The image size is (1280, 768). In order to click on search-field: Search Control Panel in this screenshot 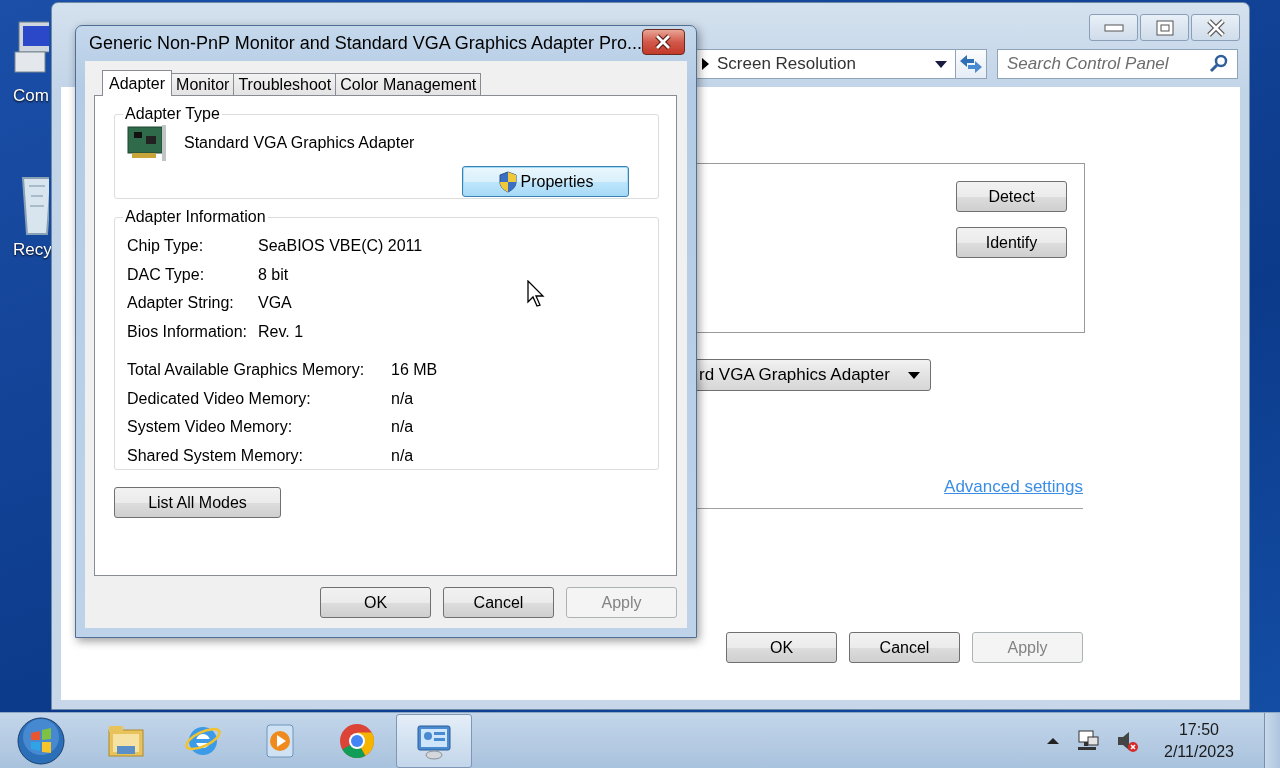, I will do `click(1117, 64)`.